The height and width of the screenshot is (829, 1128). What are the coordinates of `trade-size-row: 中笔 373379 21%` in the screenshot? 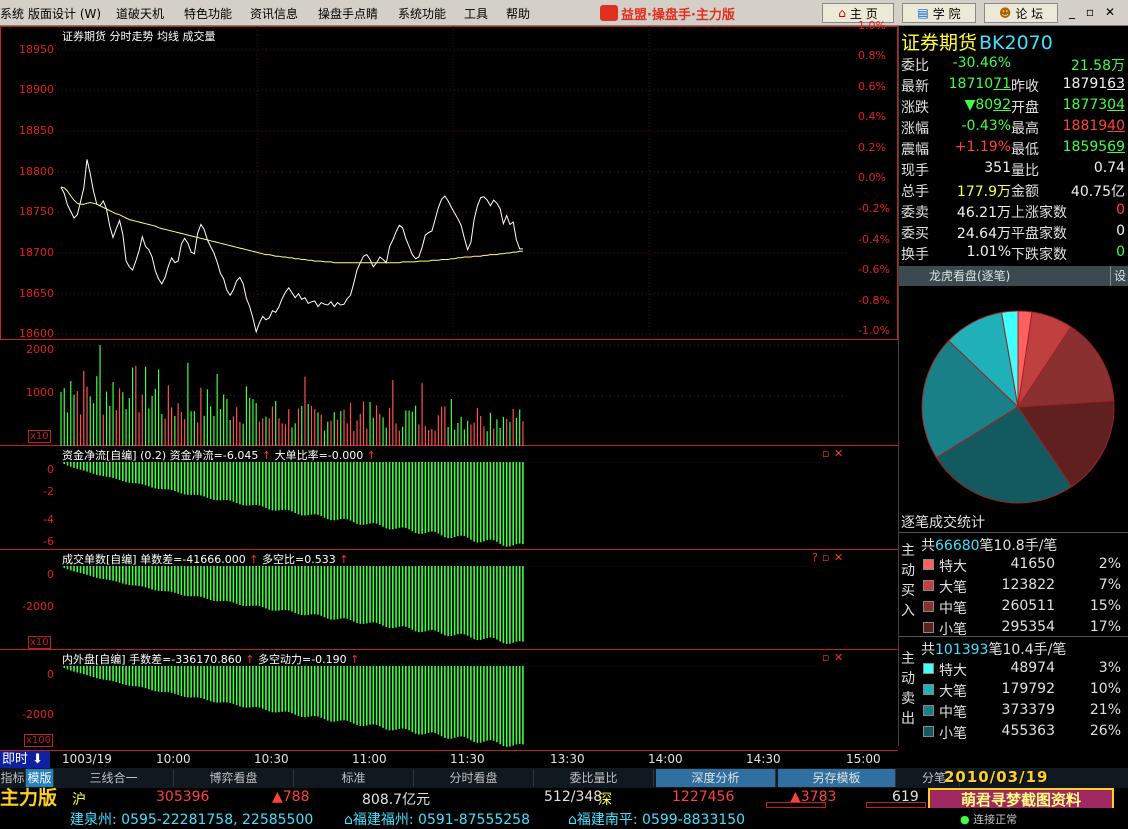 It's located at (1024, 711).